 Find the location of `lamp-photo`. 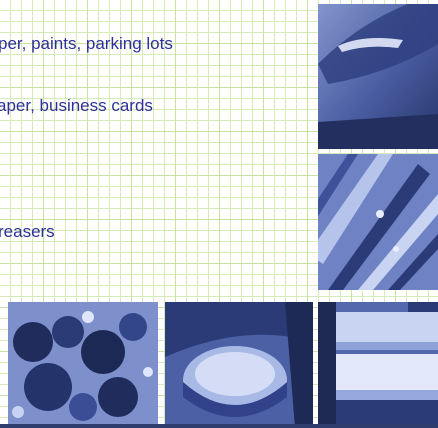

lamp-photo is located at coordinates (378, 76).